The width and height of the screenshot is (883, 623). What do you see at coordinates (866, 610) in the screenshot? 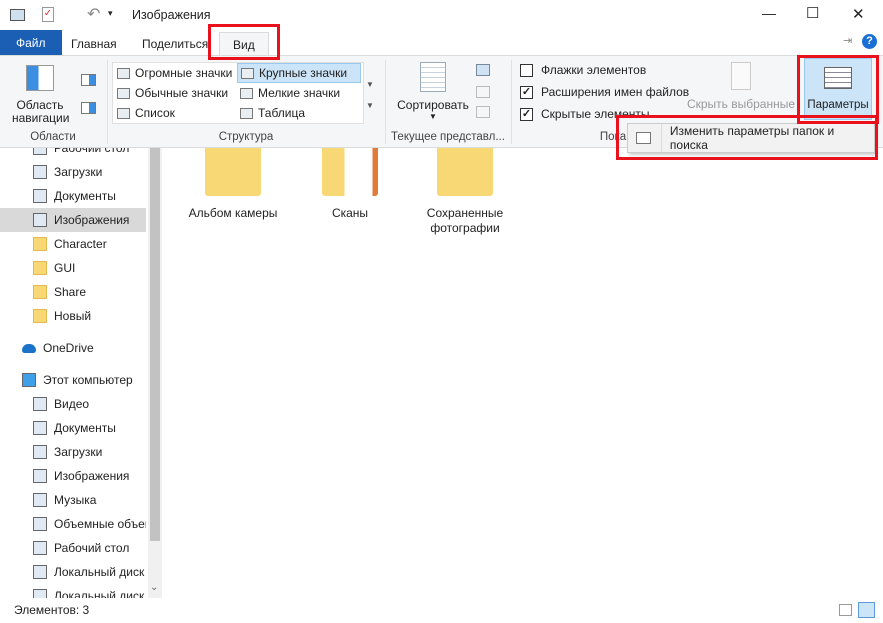
I see `large-icons-view-icon` at bounding box center [866, 610].